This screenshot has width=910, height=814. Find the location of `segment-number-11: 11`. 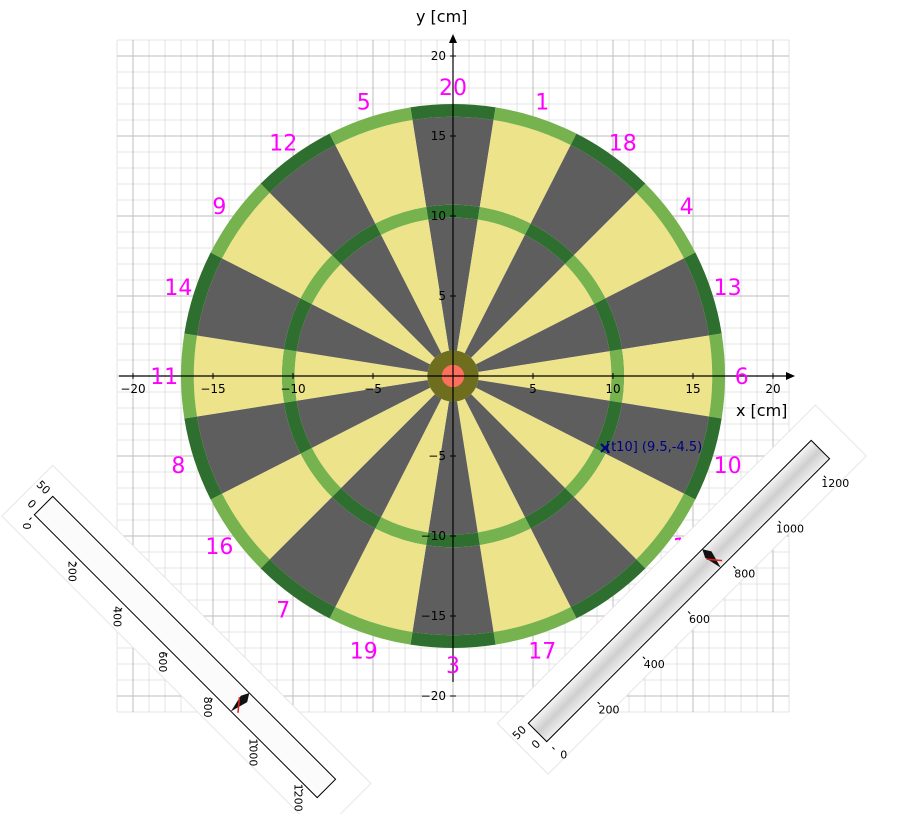

segment-number-11: 11 is located at coordinates (164, 377).